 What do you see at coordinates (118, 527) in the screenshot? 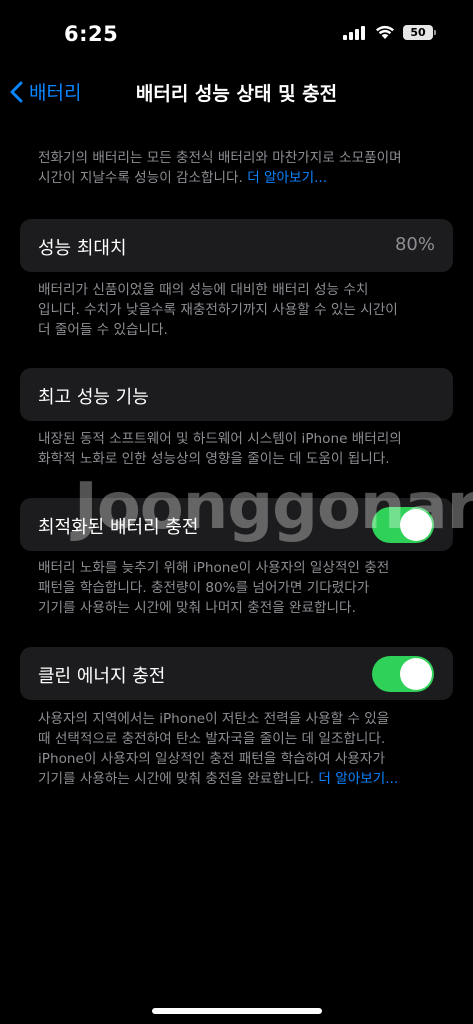
I see `optimized-charging-label: 최적화된 배터리 충전` at bounding box center [118, 527].